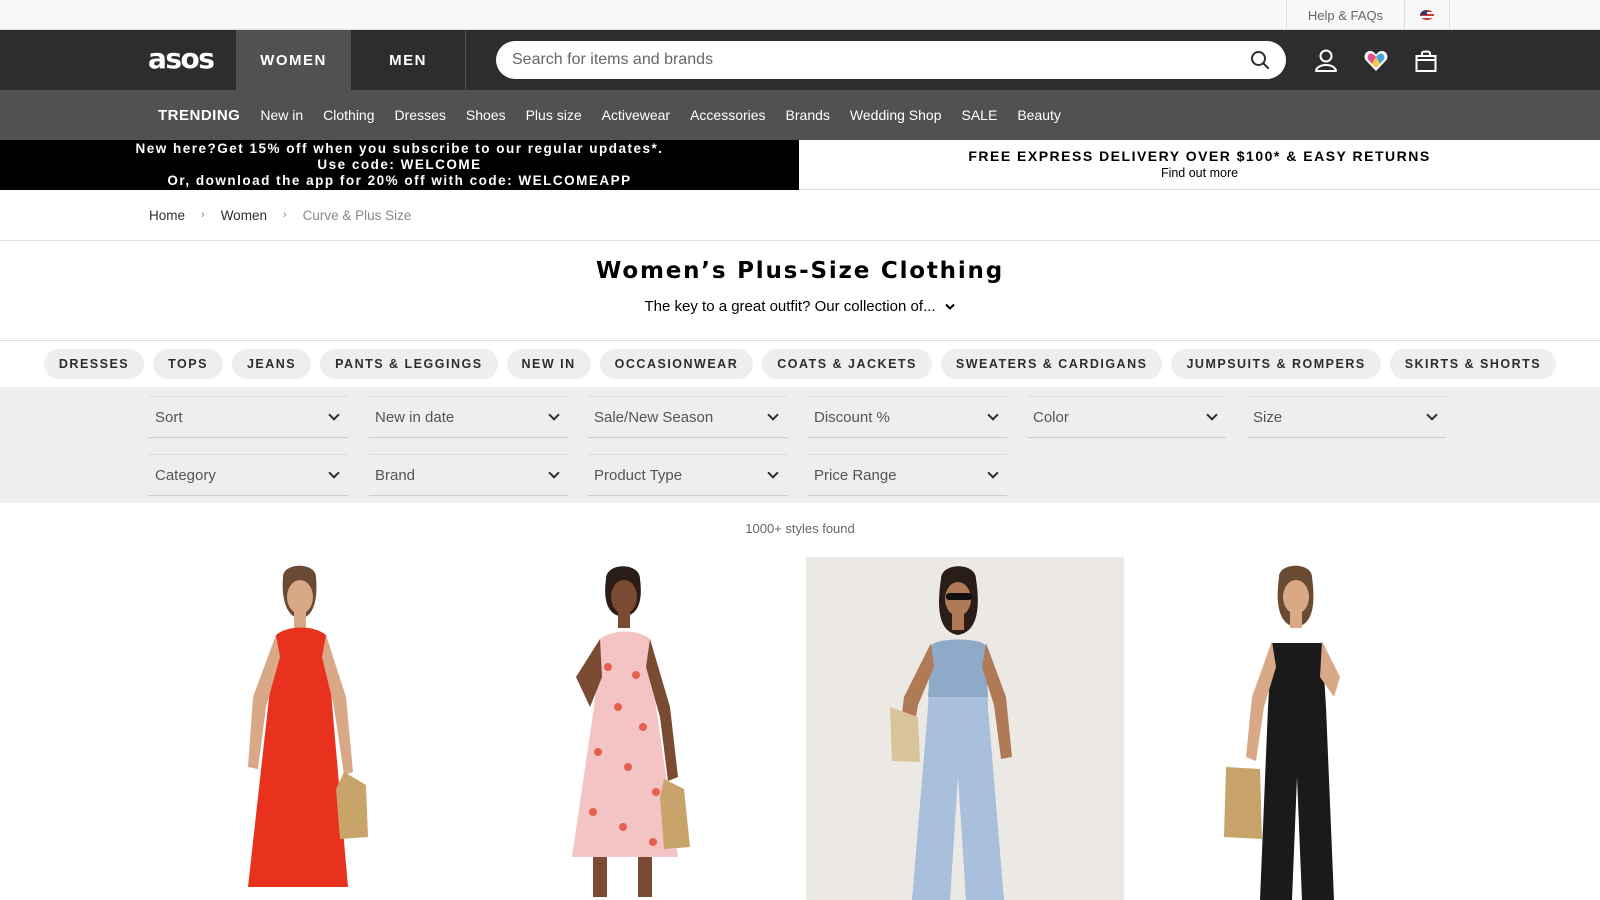  I want to click on product-card-blue-jumpsuit, so click(965, 728).